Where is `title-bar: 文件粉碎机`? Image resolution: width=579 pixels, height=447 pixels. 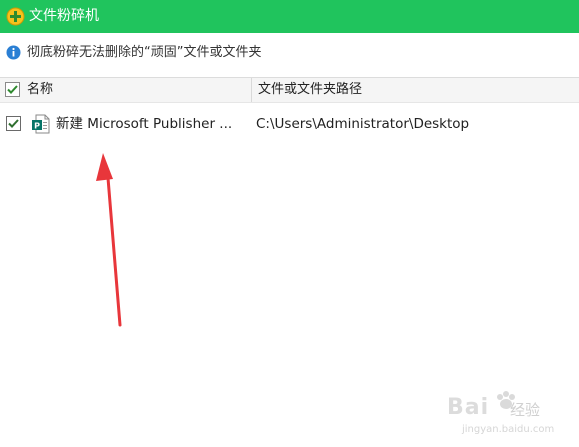
title-bar: 文件粉碎机 is located at coordinates (289, 16).